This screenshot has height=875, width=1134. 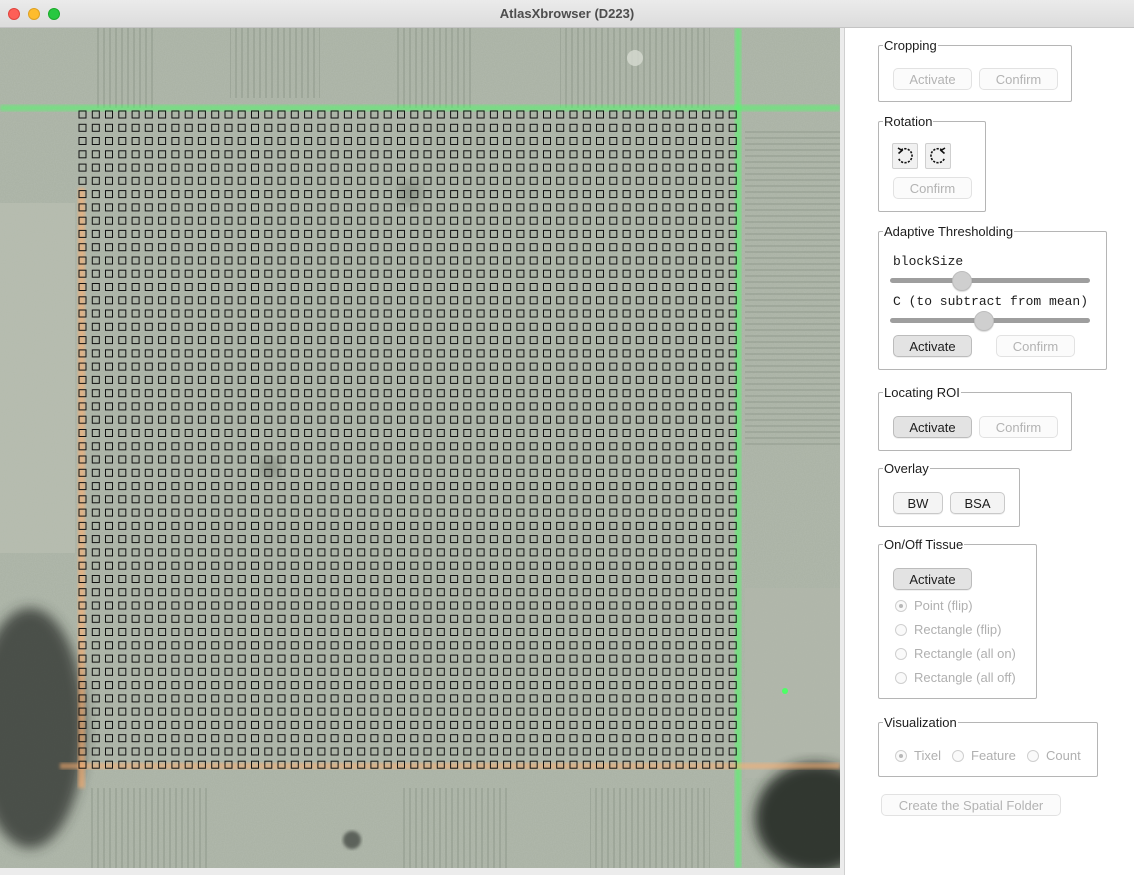 I want to click on thresholding-legend: Adaptive Thresholding, so click(x=949, y=231).